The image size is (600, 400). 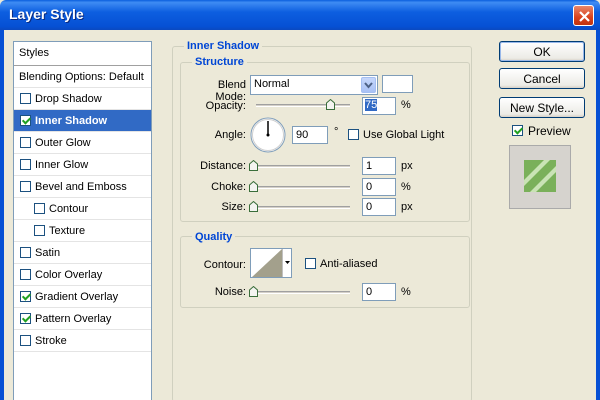 What do you see at coordinates (403, 135) in the screenshot?
I see `use-global-light-label: Use Global Light` at bounding box center [403, 135].